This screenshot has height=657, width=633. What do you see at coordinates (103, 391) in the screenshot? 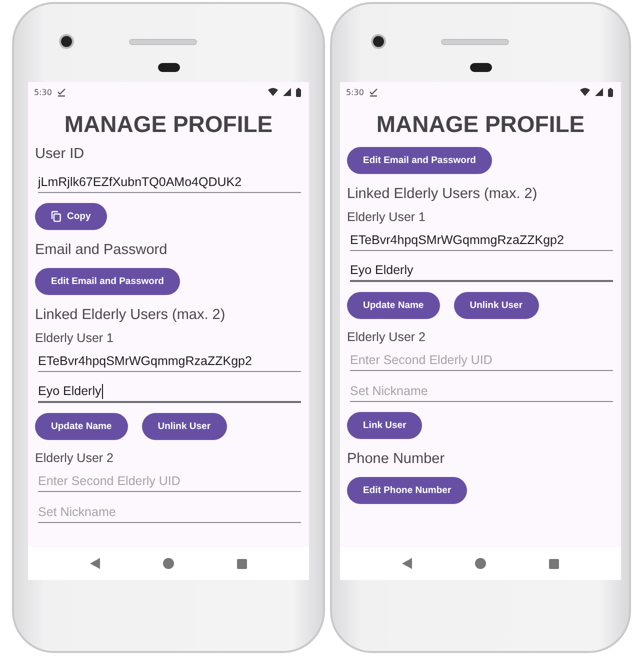
I see `text-cursor` at bounding box center [103, 391].